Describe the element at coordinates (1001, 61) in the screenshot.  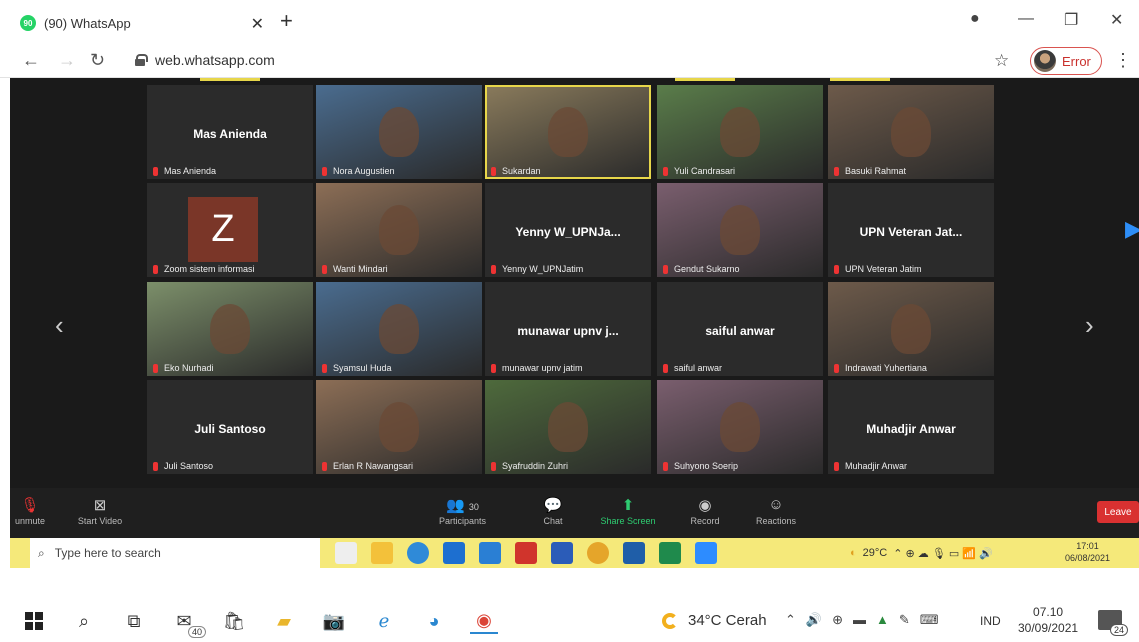
I see `bookmark-star-icon: ☆` at that location.